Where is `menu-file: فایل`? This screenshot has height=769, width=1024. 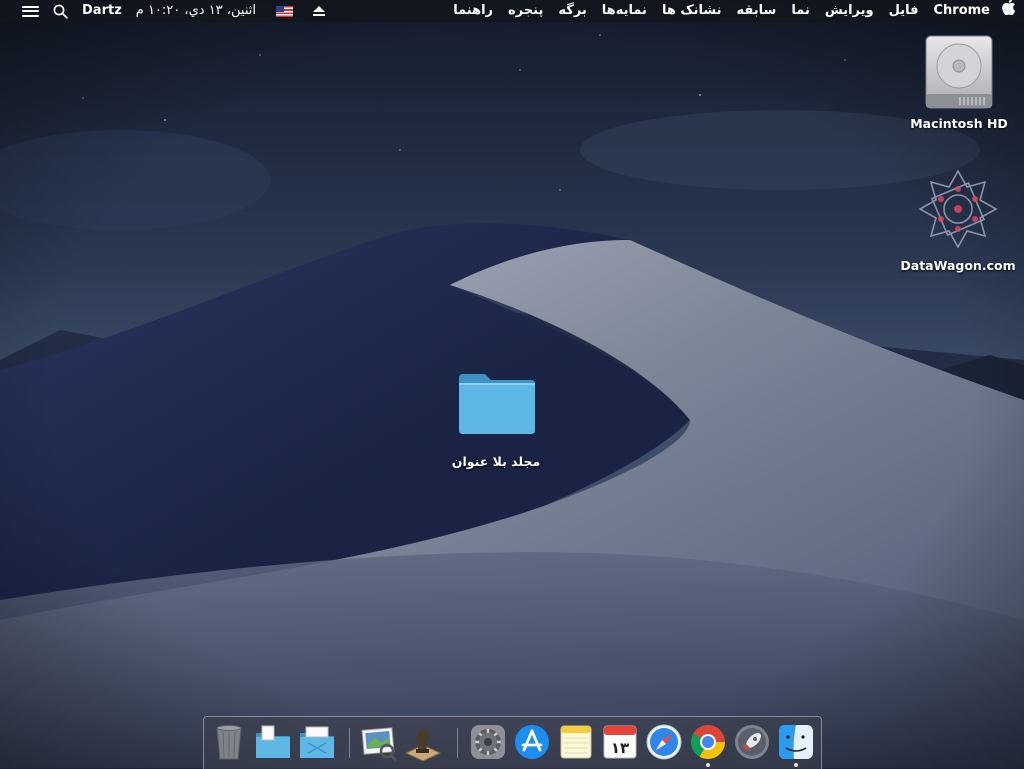 menu-file: فایل is located at coordinates (904, 11).